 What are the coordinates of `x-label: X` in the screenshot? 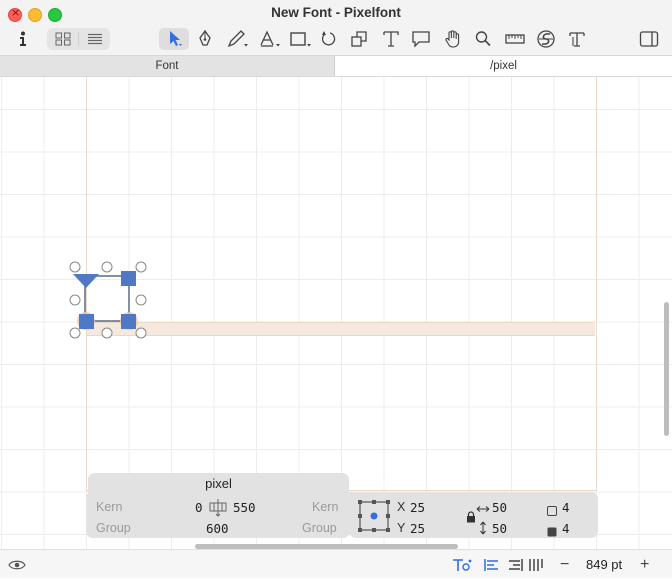 It's located at (401, 507).